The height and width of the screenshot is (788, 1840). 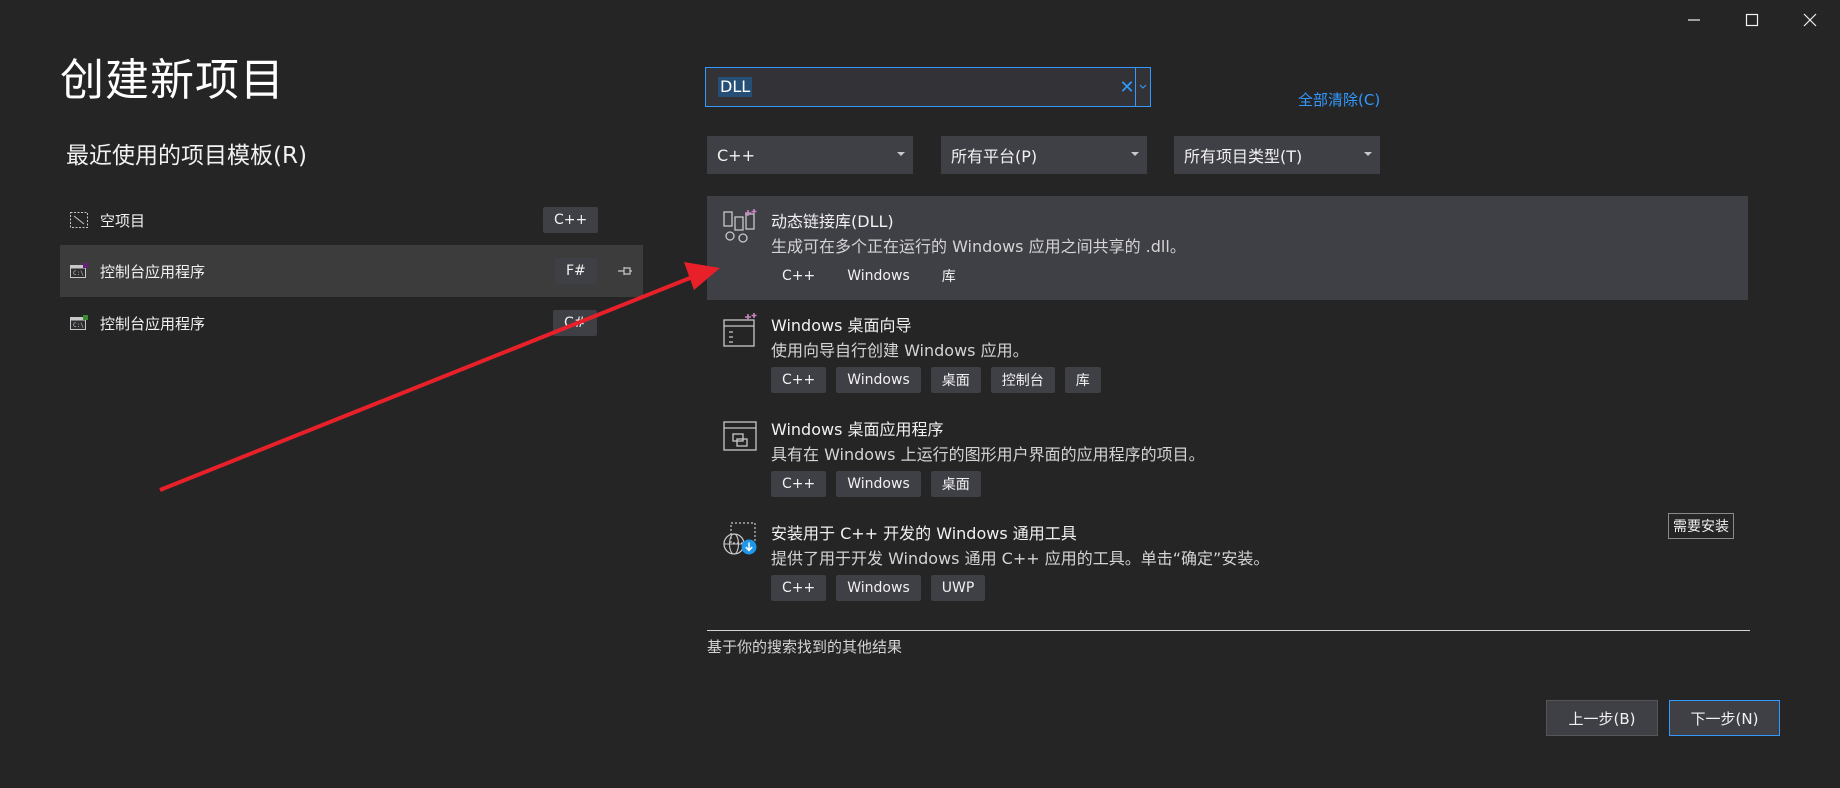 What do you see at coordinates (123, 220) in the screenshot?
I see `recent-template-label: 空项目` at bounding box center [123, 220].